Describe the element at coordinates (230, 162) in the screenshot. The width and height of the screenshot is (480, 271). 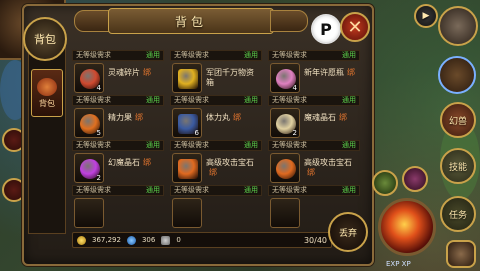
I see `item-name-text: 高级攻击宝石` at that location.